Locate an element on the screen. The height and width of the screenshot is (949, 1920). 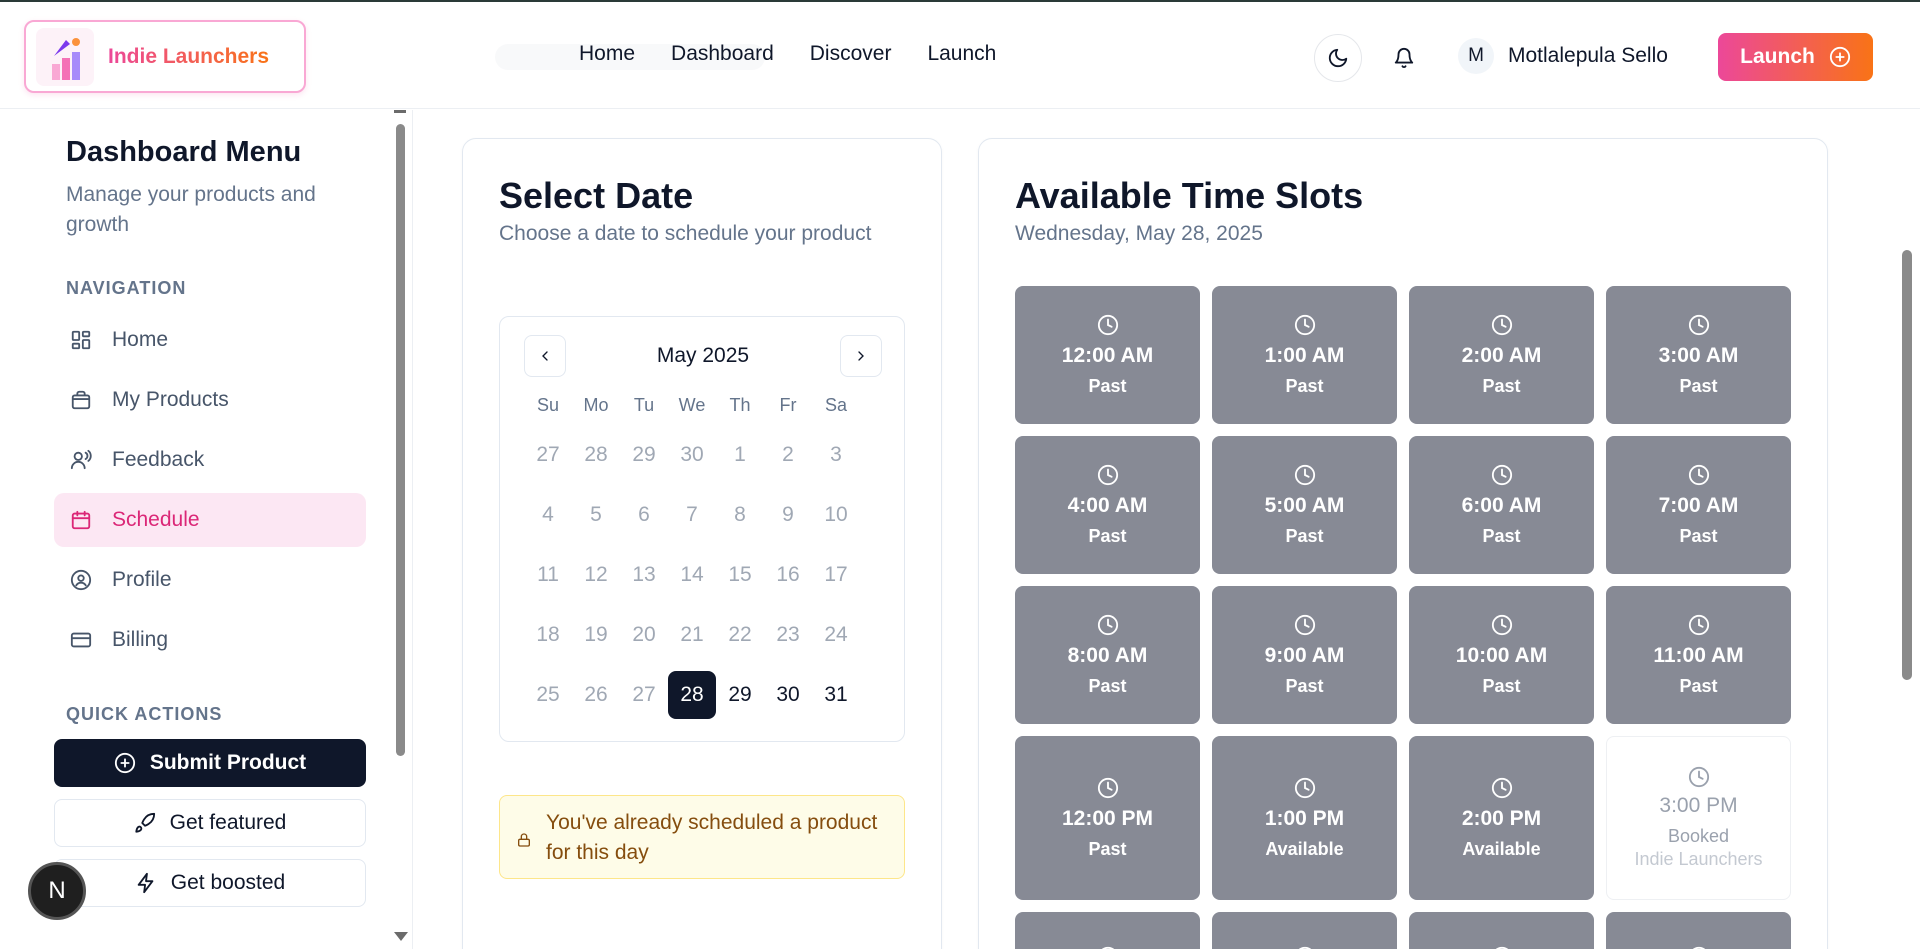
time-slot: 2:00 PM Available is located at coordinates (1501, 818).